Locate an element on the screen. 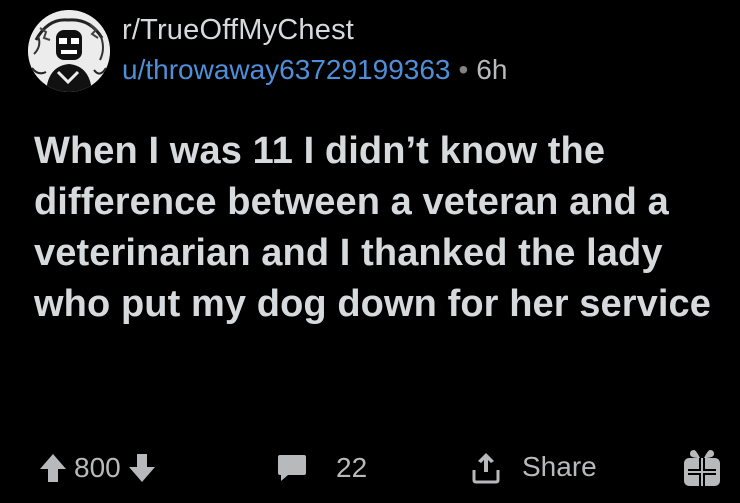  post-age: 6h is located at coordinates (492, 69).